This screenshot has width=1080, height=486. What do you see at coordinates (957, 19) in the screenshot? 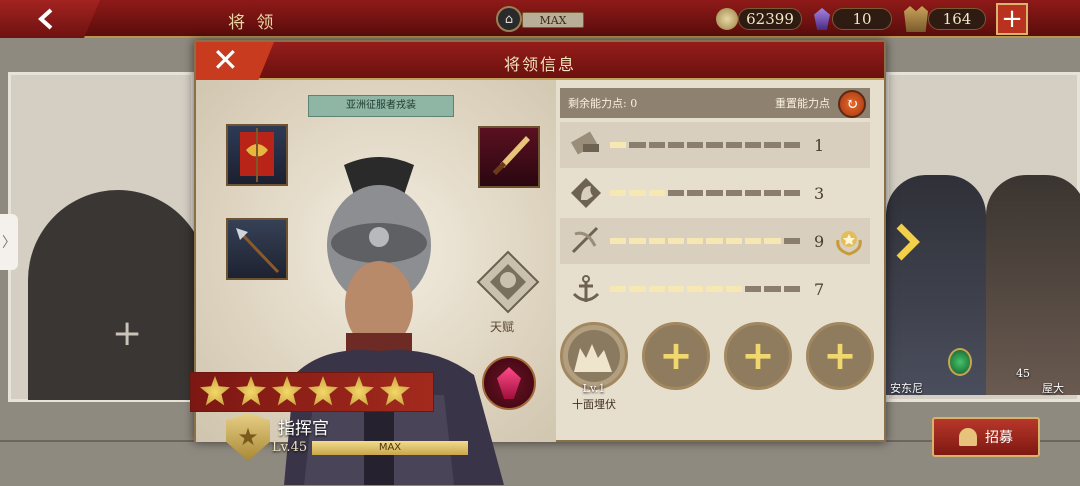
I see `troop-count: 164` at bounding box center [957, 19].